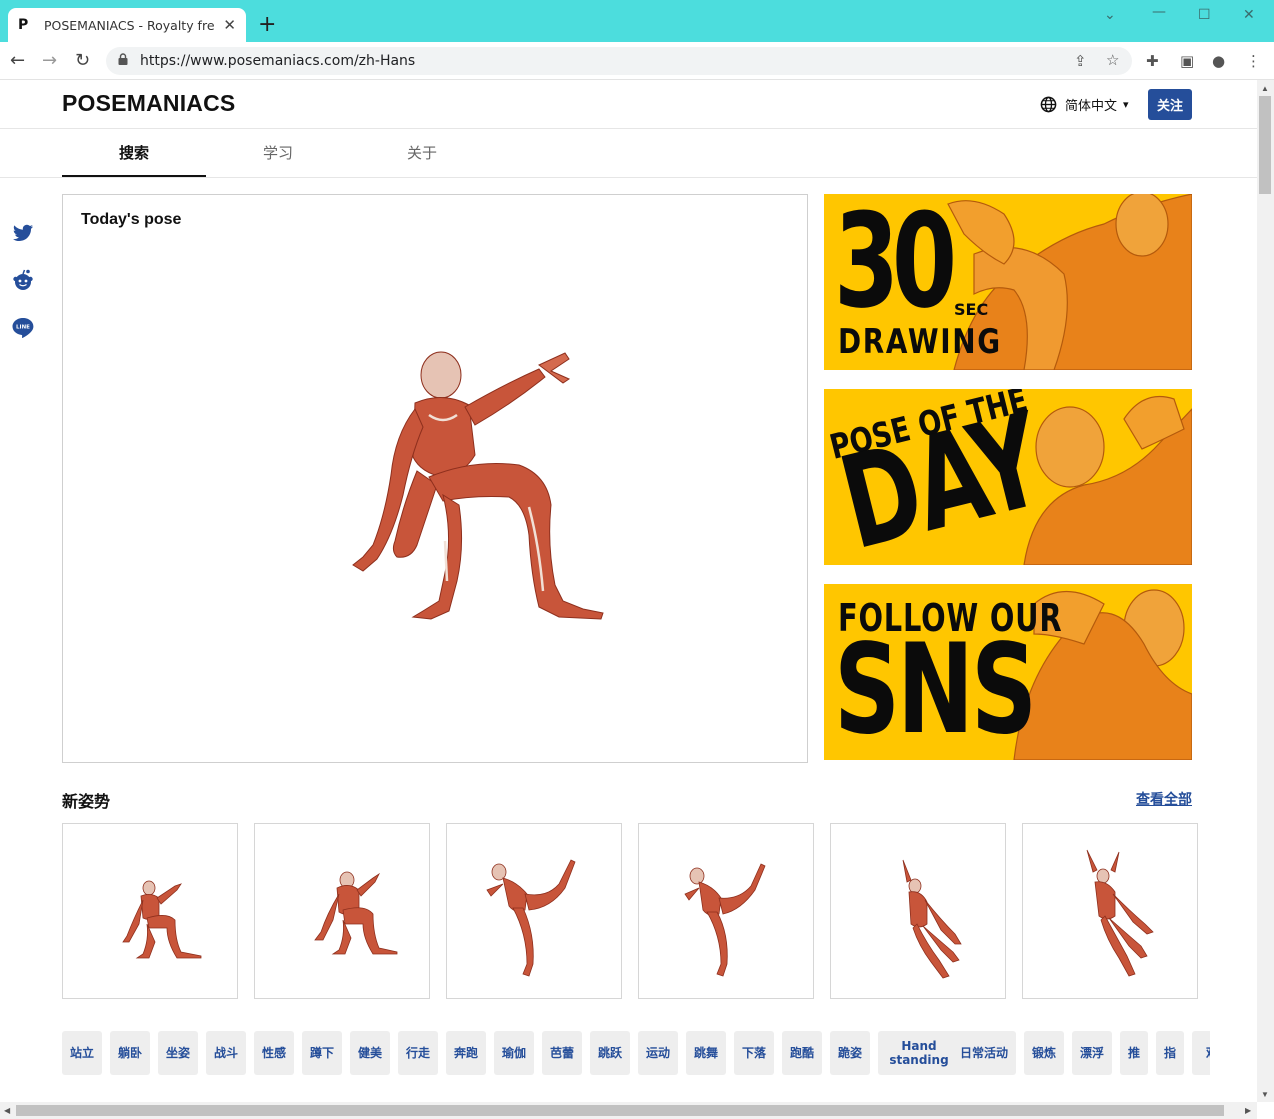 The image size is (1274, 1119). Describe the element at coordinates (23, 25) in the screenshot. I see `favicon: P` at that location.